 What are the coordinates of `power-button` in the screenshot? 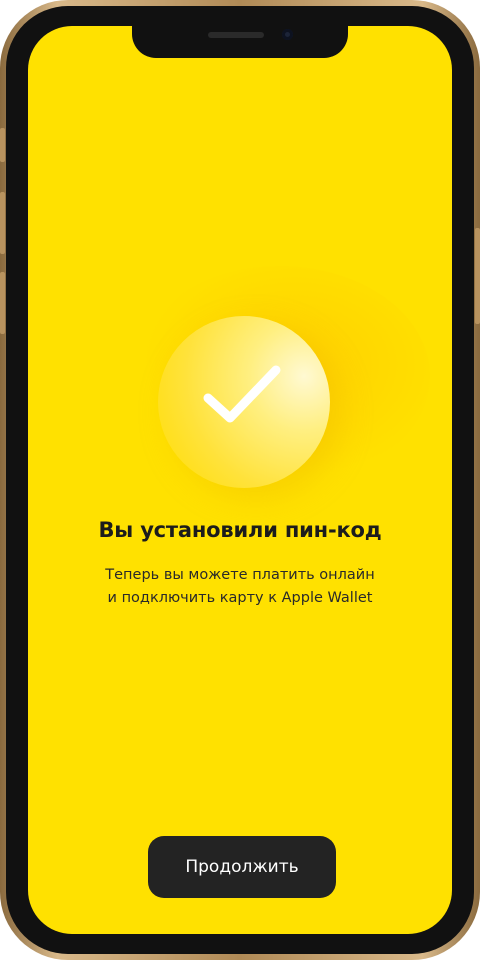 It's located at (477, 276).